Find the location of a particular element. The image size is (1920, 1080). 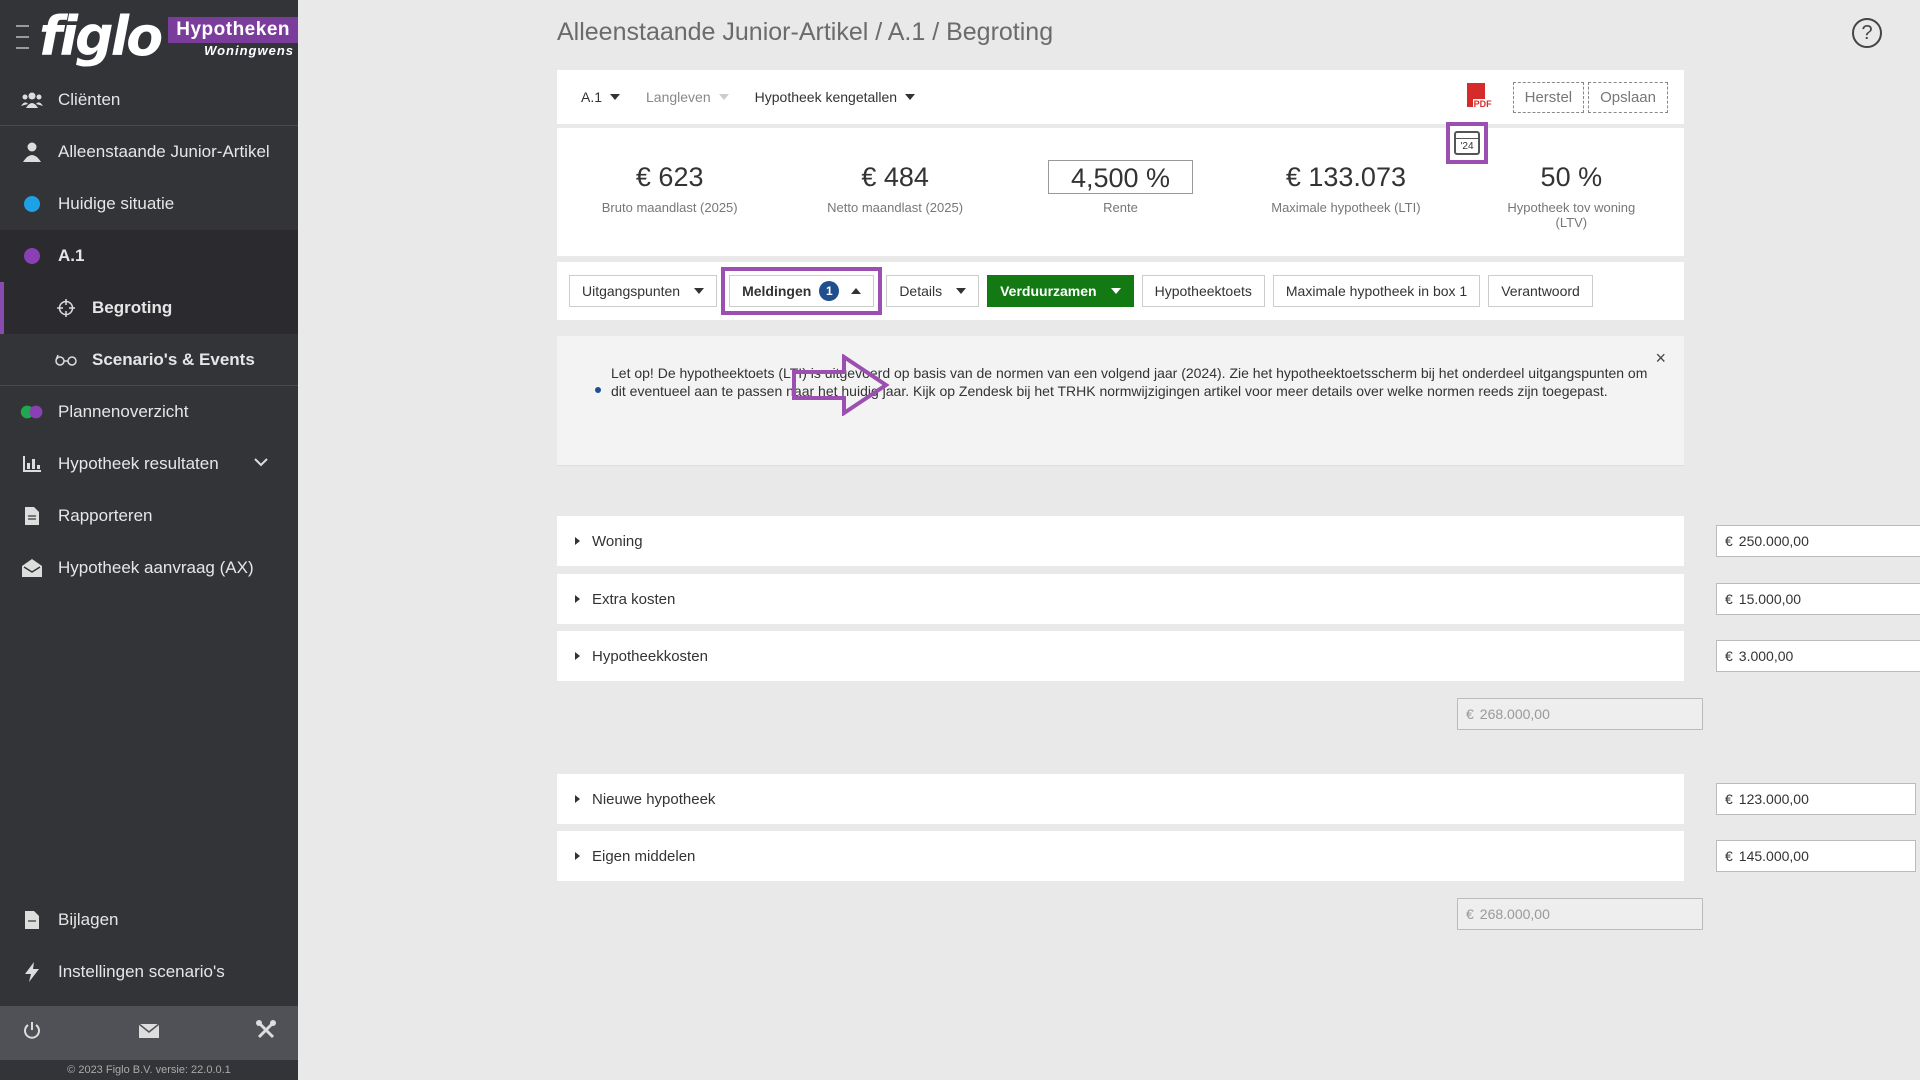

sidebar-item-label: A.1 is located at coordinates (71, 255).